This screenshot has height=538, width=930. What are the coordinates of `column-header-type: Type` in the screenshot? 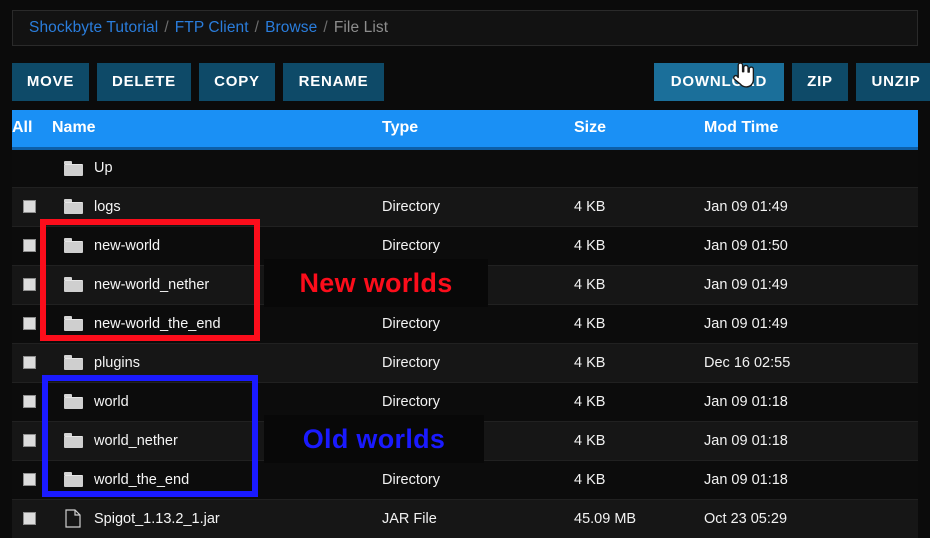 It's located at (478, 130).